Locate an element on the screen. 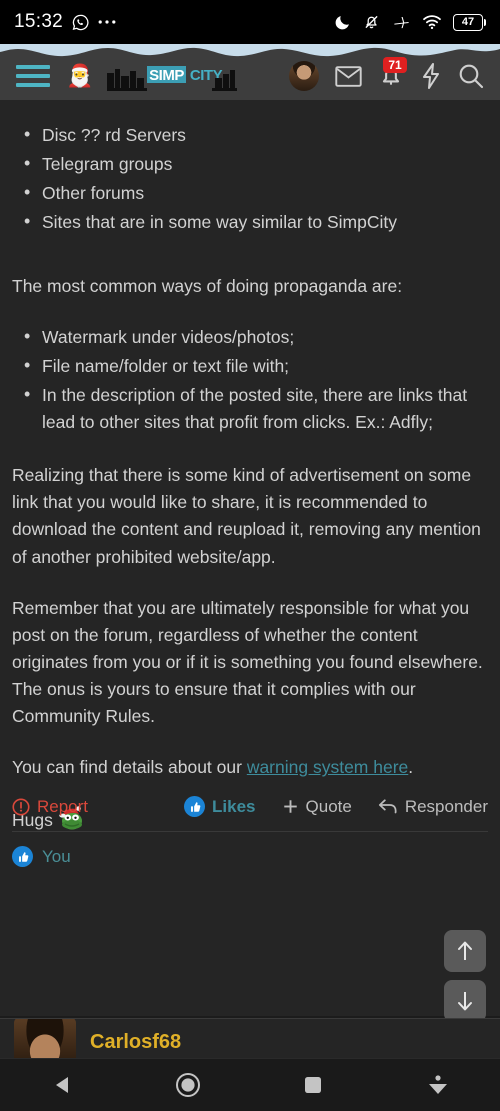 The width and height of the screenshot is (500, 1111). list-item: File name/folder or text file with; is located at coordinates (250, 366).